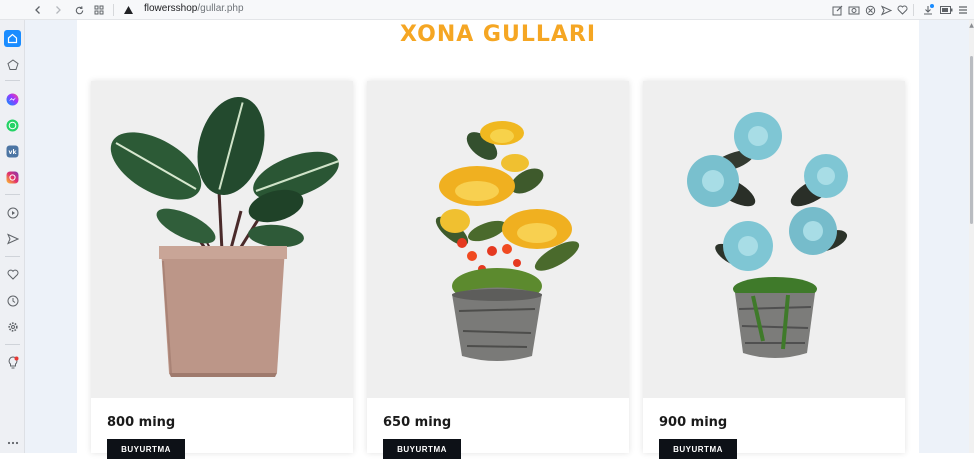 This screenshot has height=459, width=974. Describe the element at coordinates (870, 10) in the screenshot. I see `block-icon` at that location.